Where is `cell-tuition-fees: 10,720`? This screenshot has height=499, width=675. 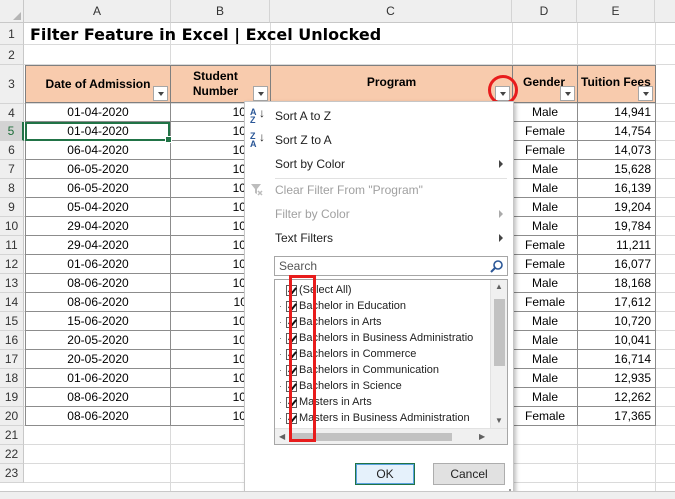 cell-tuition-fees: 10,720 is located at coordinates (616, 321).